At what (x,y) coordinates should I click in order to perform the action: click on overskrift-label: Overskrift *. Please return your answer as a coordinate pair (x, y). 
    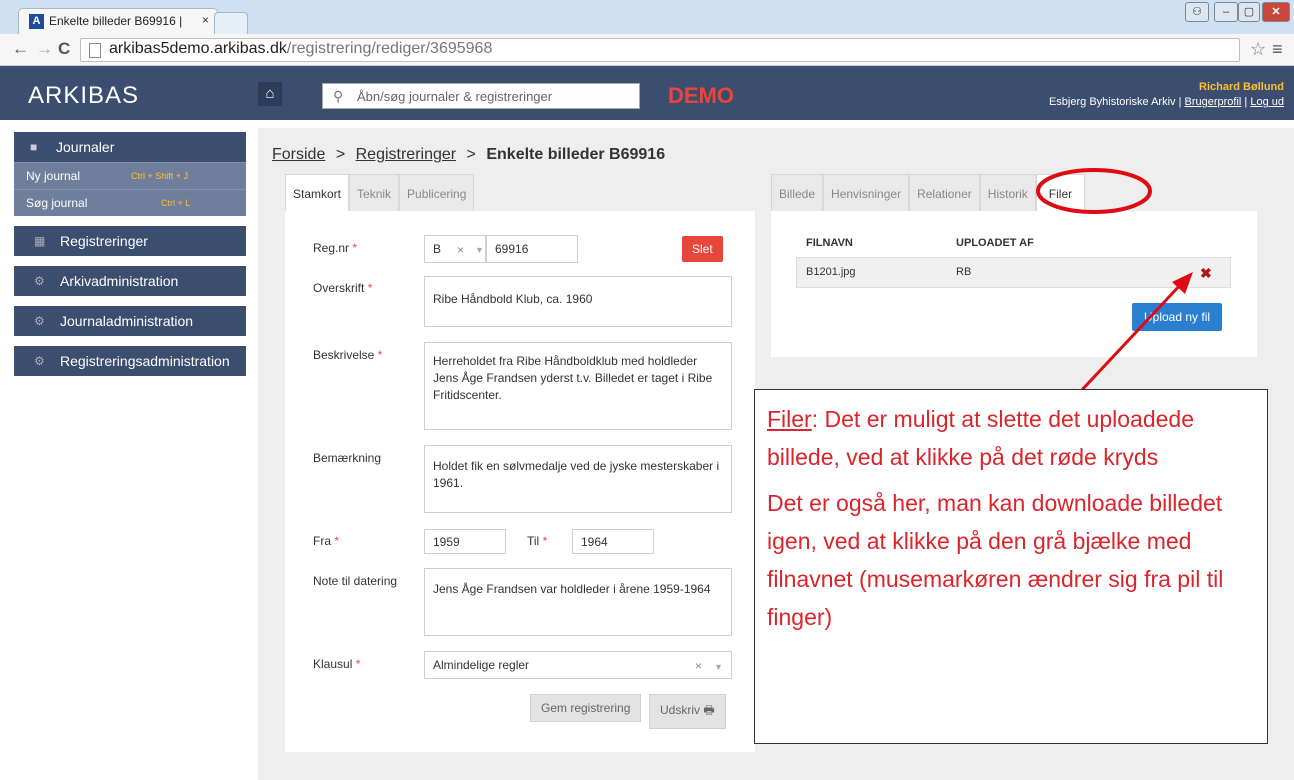
    Looking at the image, I should click on (343, 288).